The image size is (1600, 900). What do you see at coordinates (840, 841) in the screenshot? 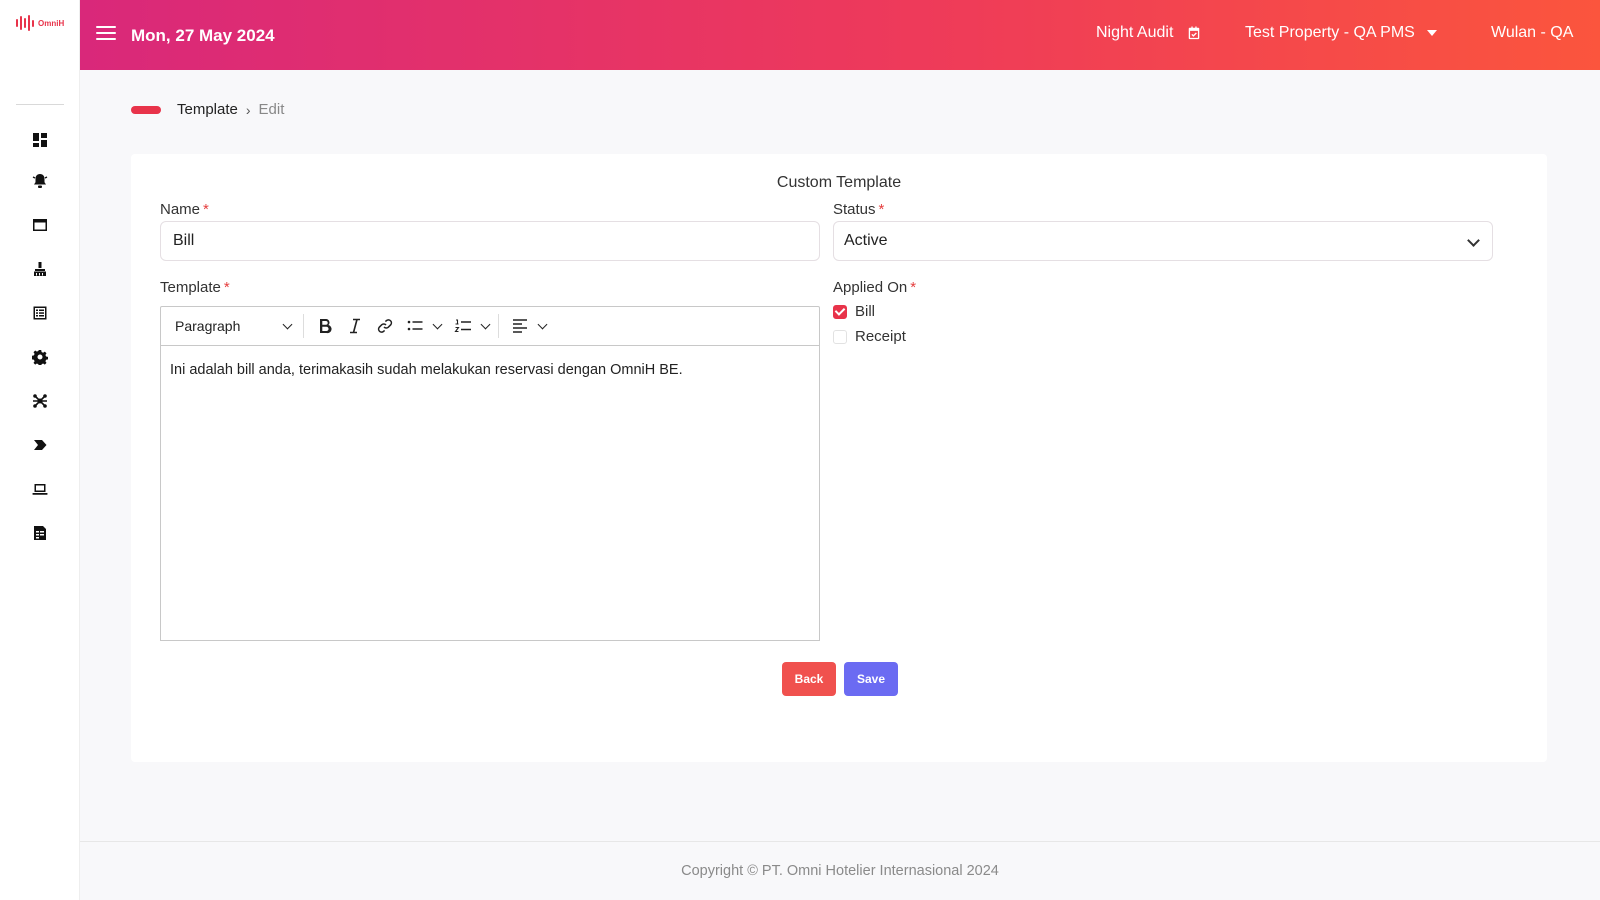
I see `footer-divider` at bounding box center [840, 841].